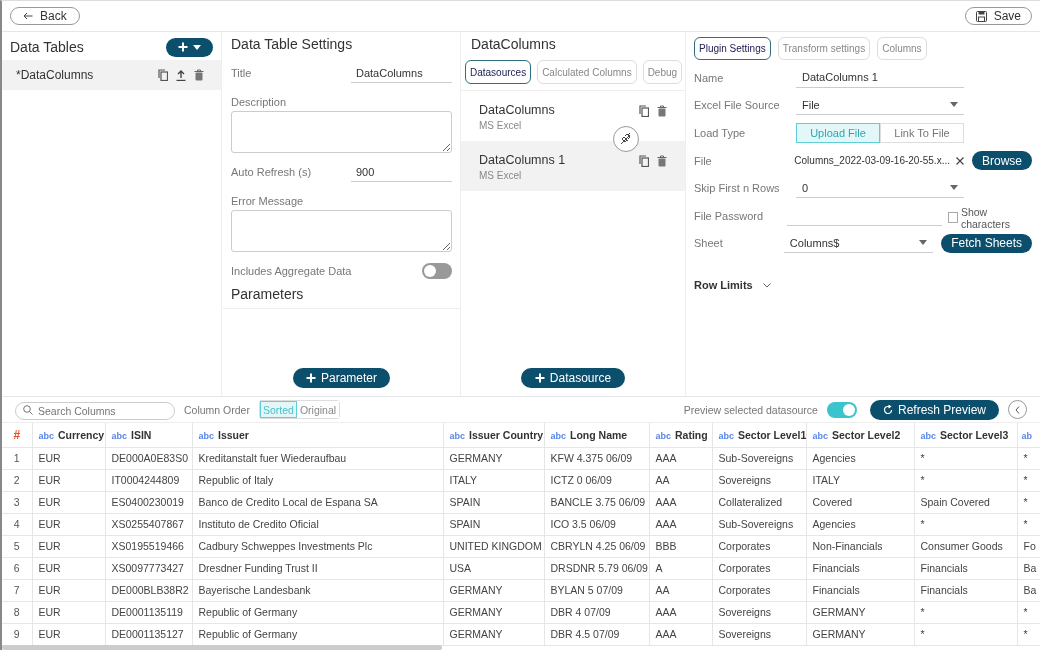  What do you see at coordinates (28, 409) in the screenshot?
I see `search-icon` at bounding box center [28, 409].